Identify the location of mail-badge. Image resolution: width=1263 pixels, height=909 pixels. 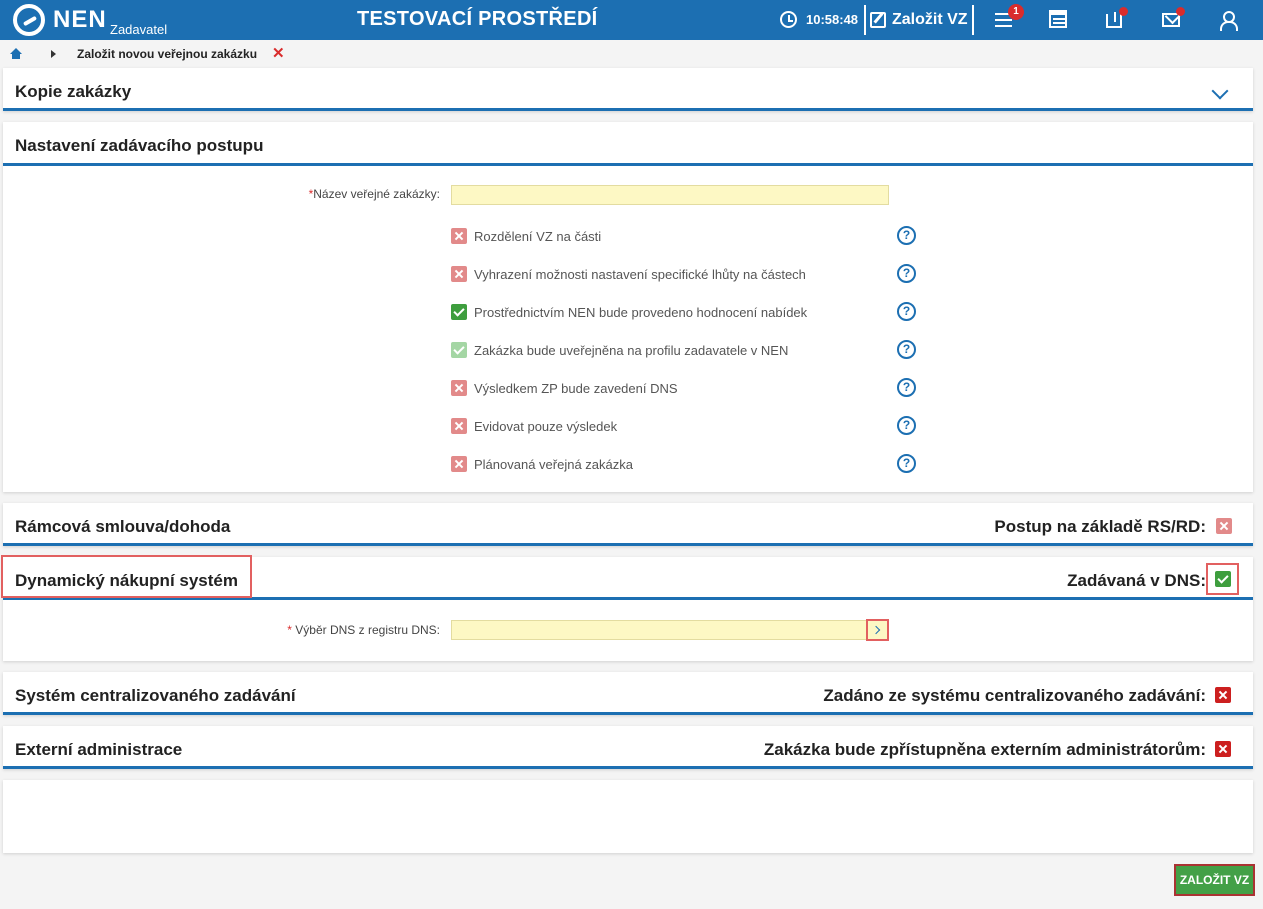
(1180, 11).